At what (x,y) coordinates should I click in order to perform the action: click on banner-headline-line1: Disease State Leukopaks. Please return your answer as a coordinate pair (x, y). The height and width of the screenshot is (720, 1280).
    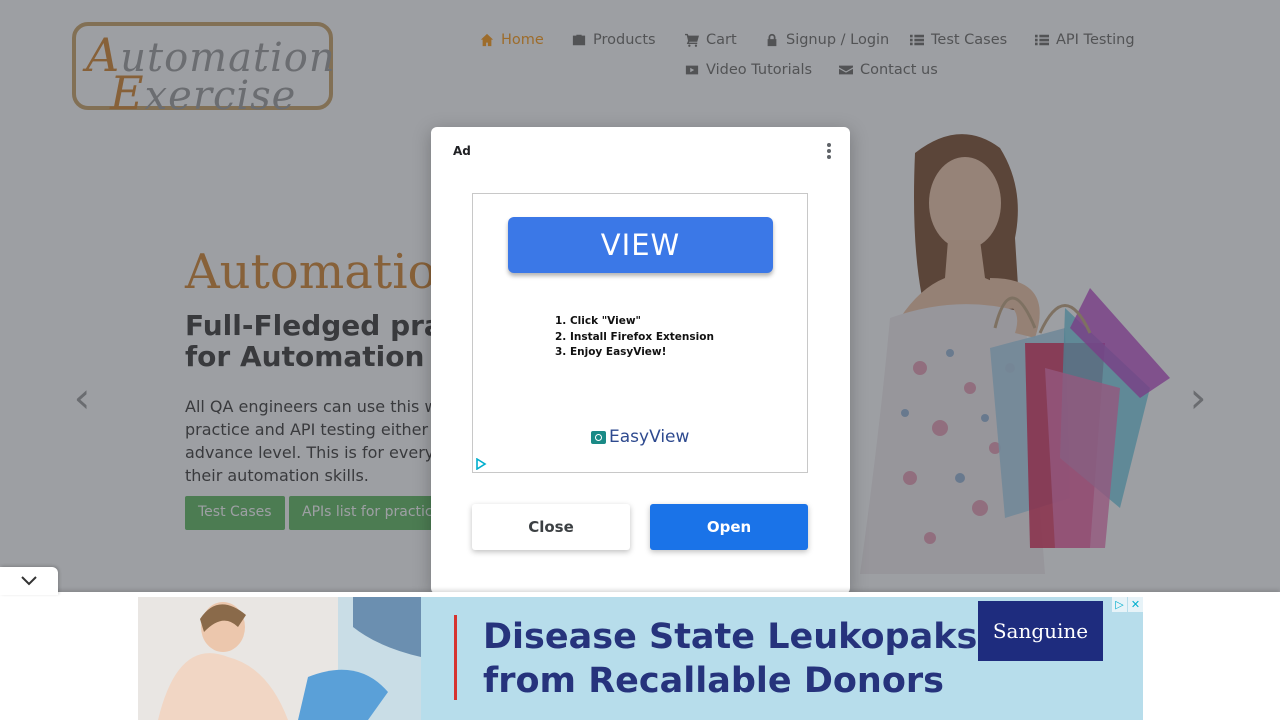
    Looking at the image, I should click on (730, 637).